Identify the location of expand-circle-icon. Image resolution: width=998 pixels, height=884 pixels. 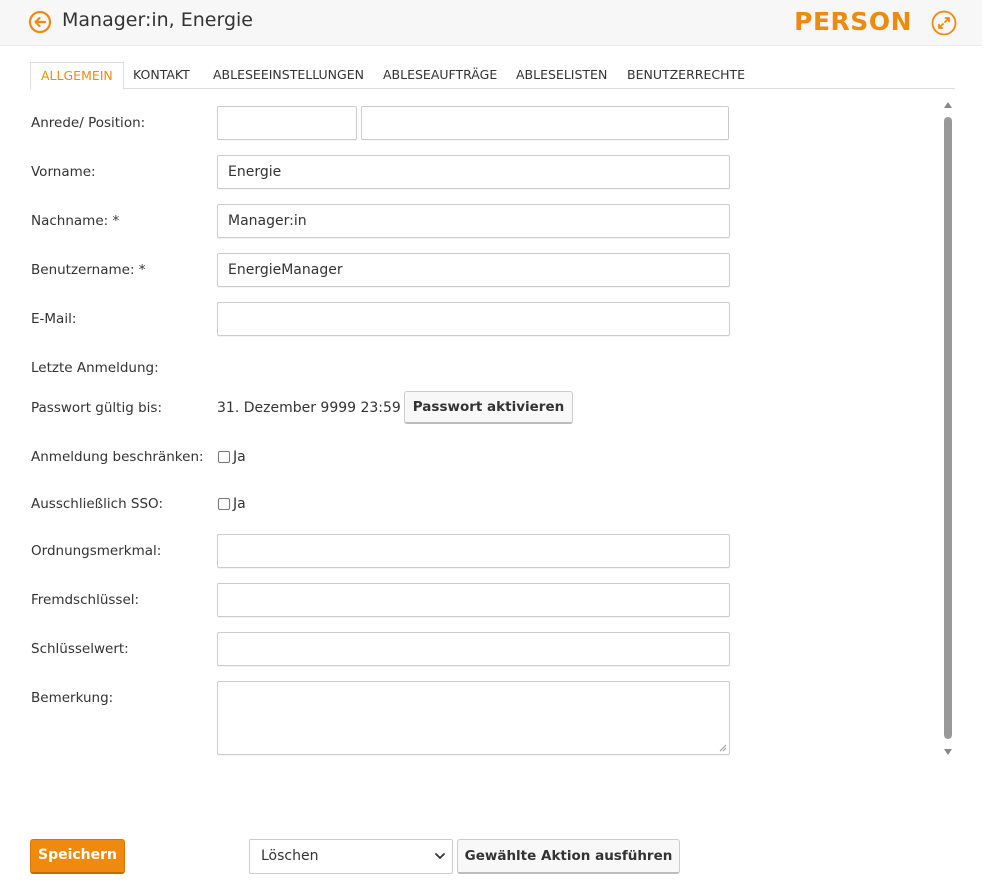
(944, 23).